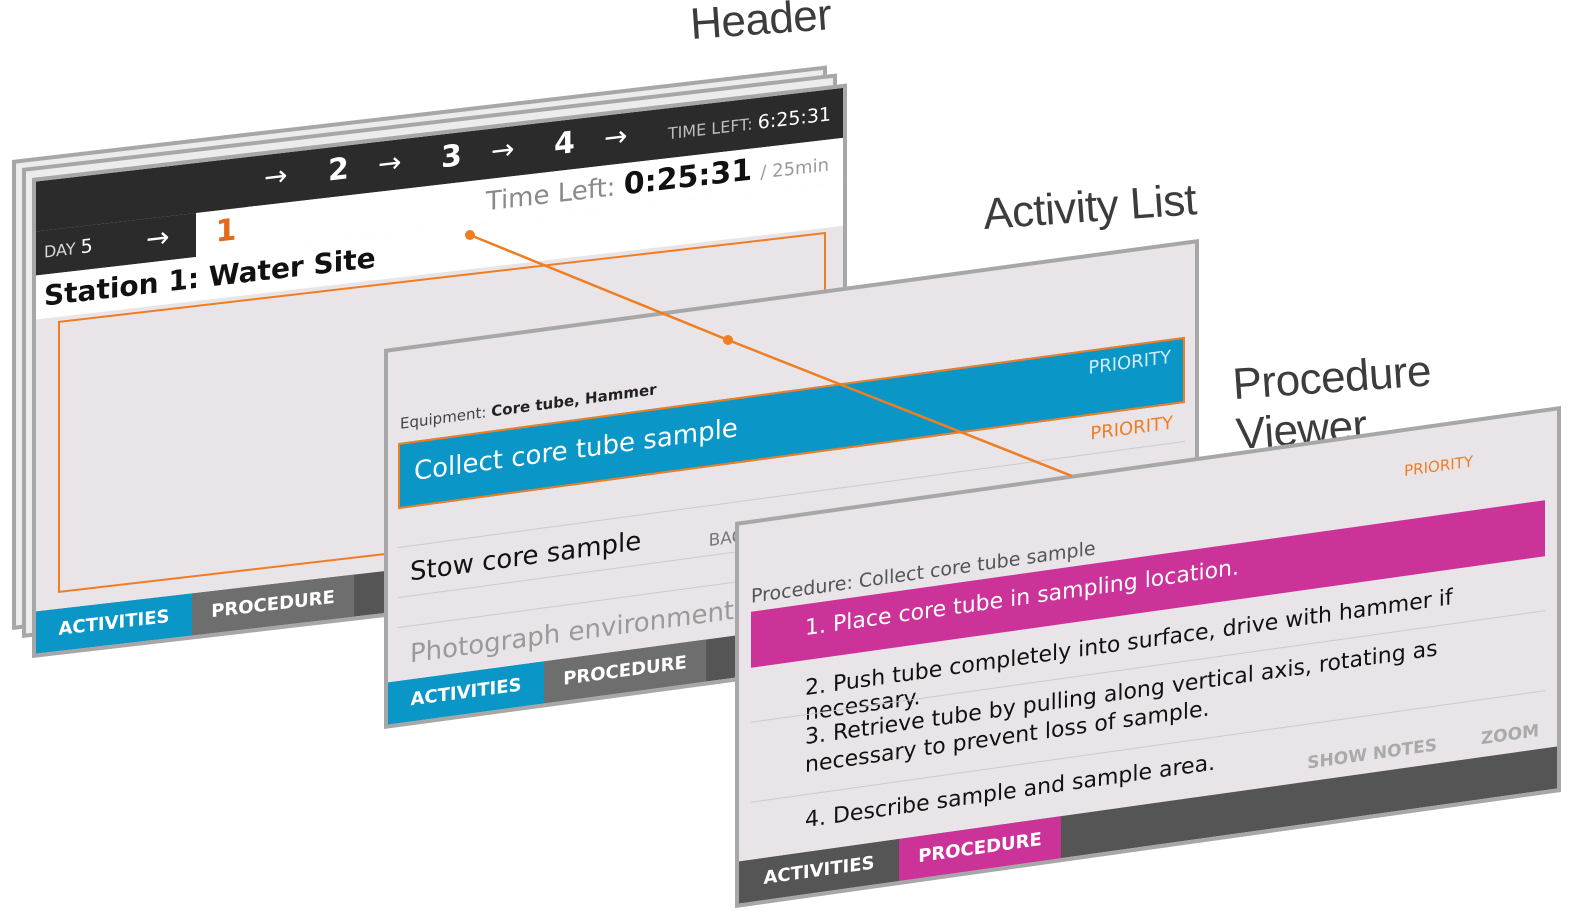 The width and height of the screenshot is (1578, 914). I want to click on connector-lines, so click(769, 354).